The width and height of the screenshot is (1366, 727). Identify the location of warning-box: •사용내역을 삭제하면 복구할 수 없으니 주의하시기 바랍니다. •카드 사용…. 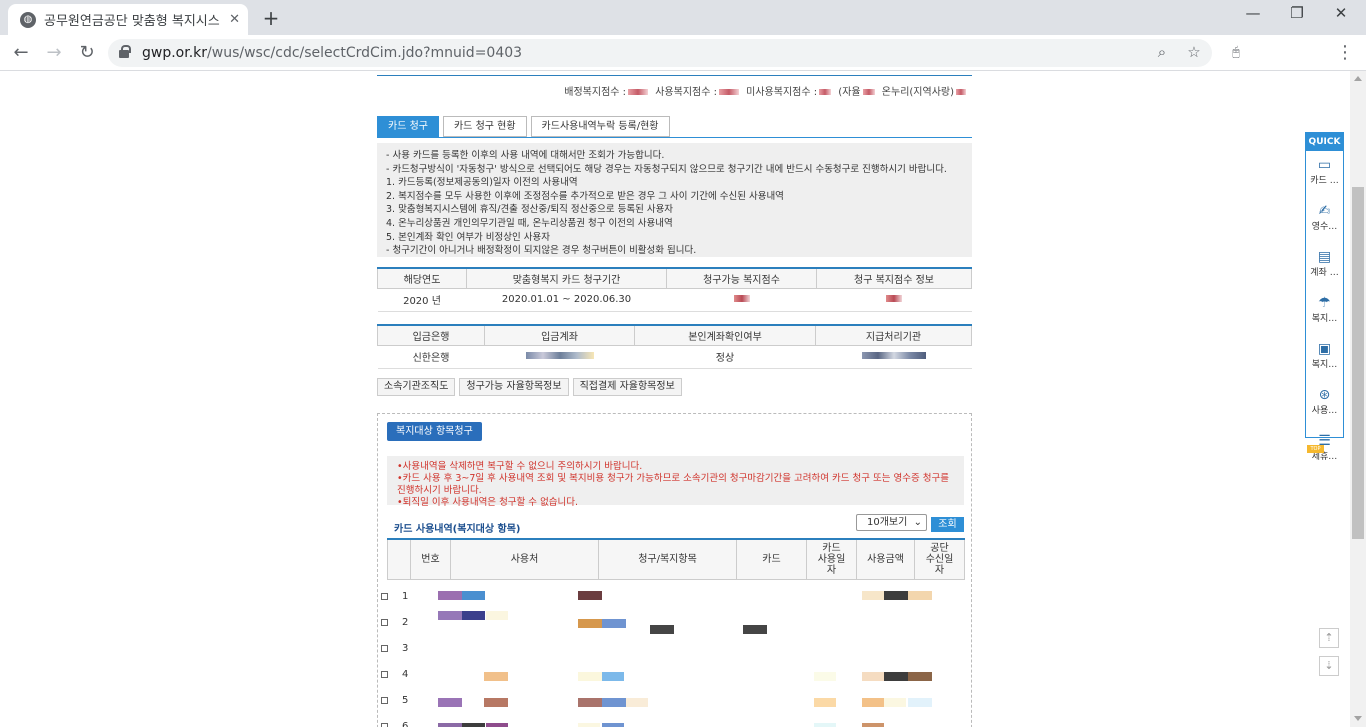
(675, 482).